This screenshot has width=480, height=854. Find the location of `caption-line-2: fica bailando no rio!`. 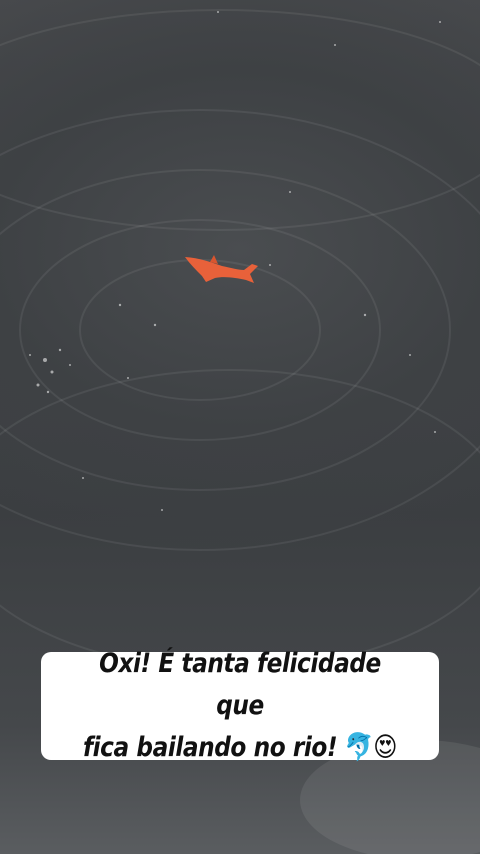

caption-line-2: fica bailando no rio! is located at coordinates (210, 747).